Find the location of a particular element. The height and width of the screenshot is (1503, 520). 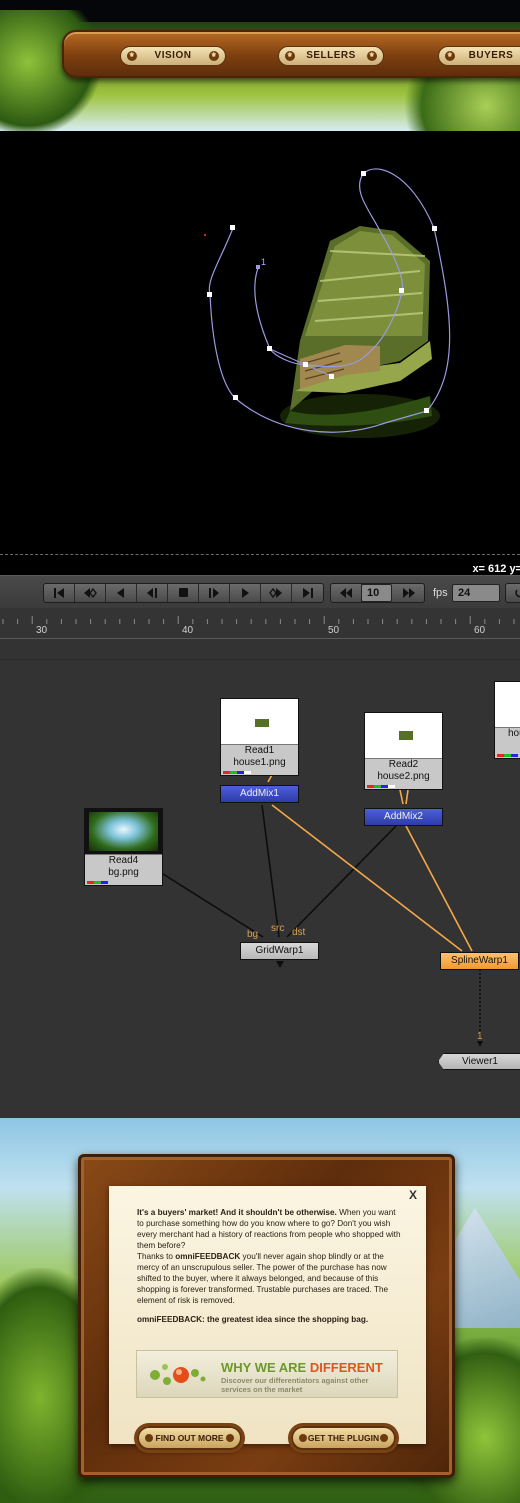

read3-node: hou is located at coordinates (507, 720).